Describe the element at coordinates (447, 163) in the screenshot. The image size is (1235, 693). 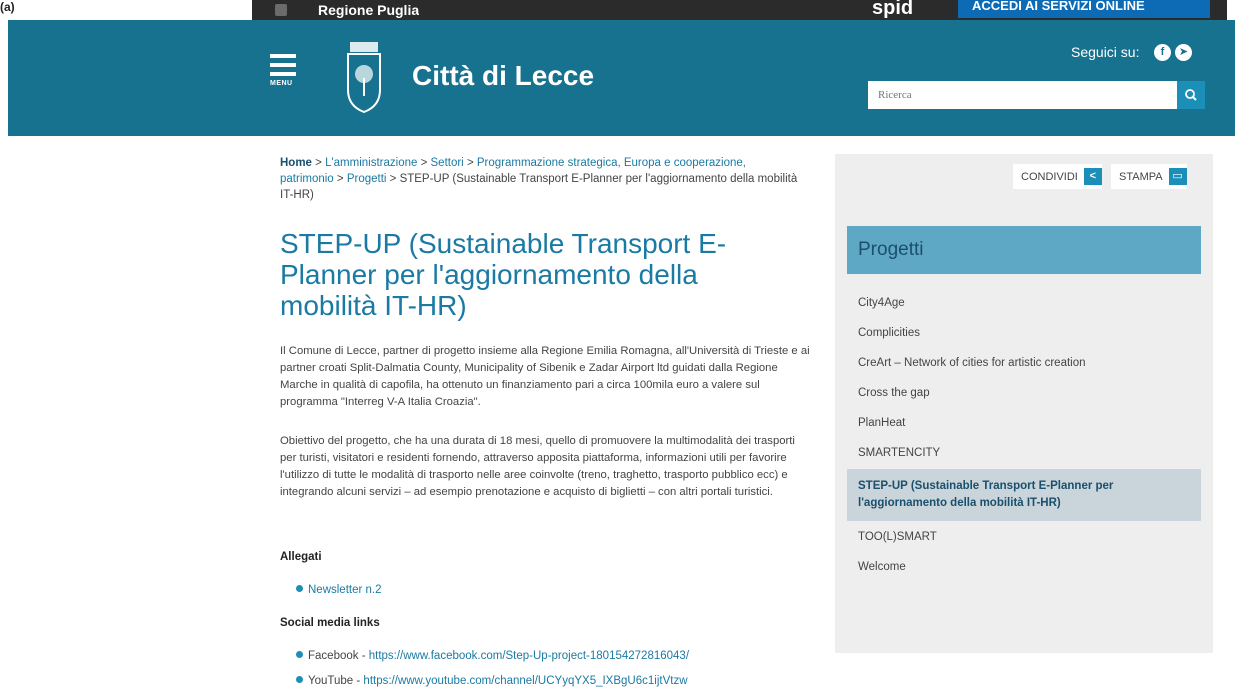
I see `breadcrumb-item: Settori` at that location.